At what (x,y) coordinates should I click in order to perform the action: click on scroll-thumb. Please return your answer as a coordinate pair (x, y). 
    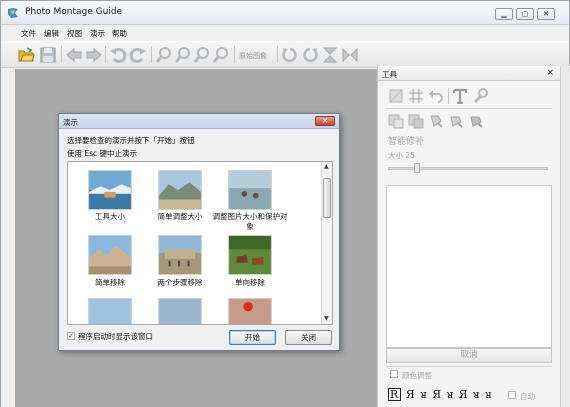
    Looking at the image, I should click on (327, 198).